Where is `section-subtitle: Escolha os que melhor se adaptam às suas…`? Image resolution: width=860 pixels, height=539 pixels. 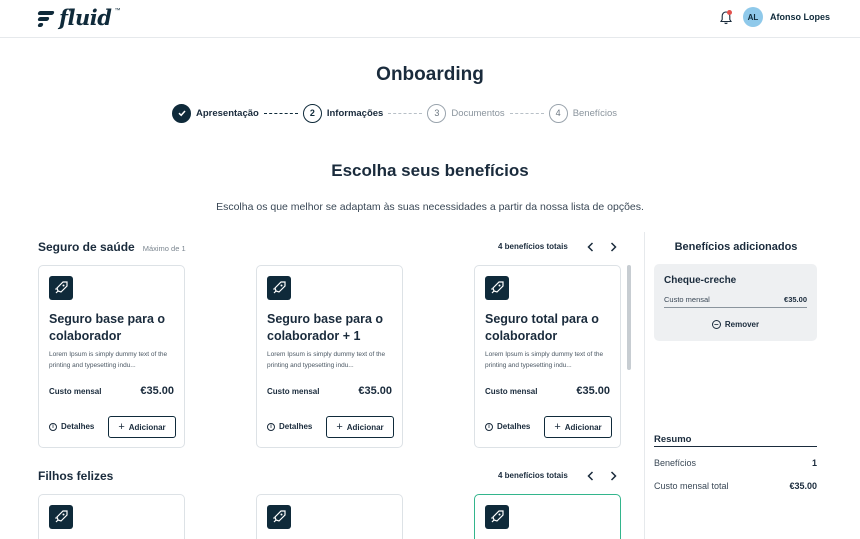 section-subtitle: Escolha os que melhor se adaptam às suas… is located at coordinates (430, 207).